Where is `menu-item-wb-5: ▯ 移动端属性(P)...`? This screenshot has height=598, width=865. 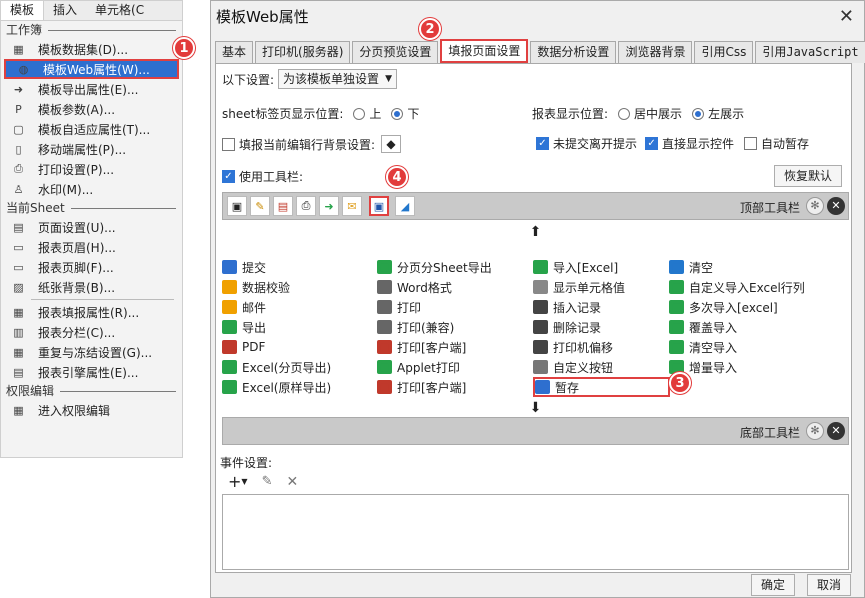 menu-item-wb-5: ▯ 移动端属性(P)... is located at coordinates (91, 149).